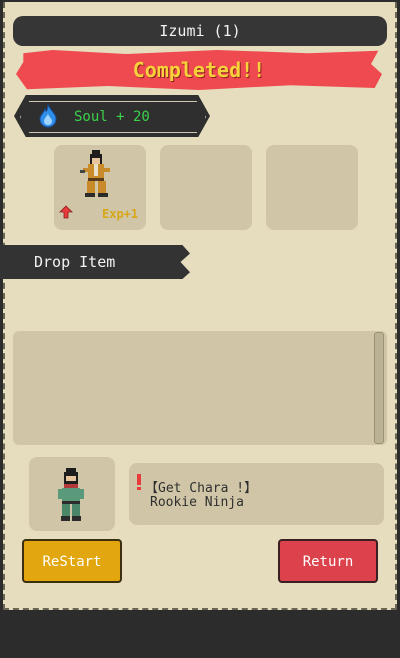  What do you see at coordinates (66, 212) in the screenshot?
I see `up-arrow-icon` at bounding box center [66, 212].